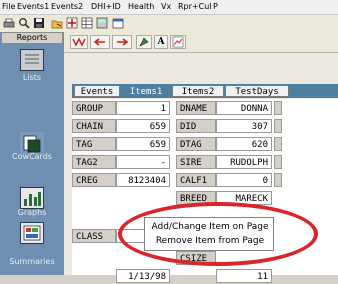 This screenshot has width=338, height=284. I want to click on menu-p: P, so click(215, 6).